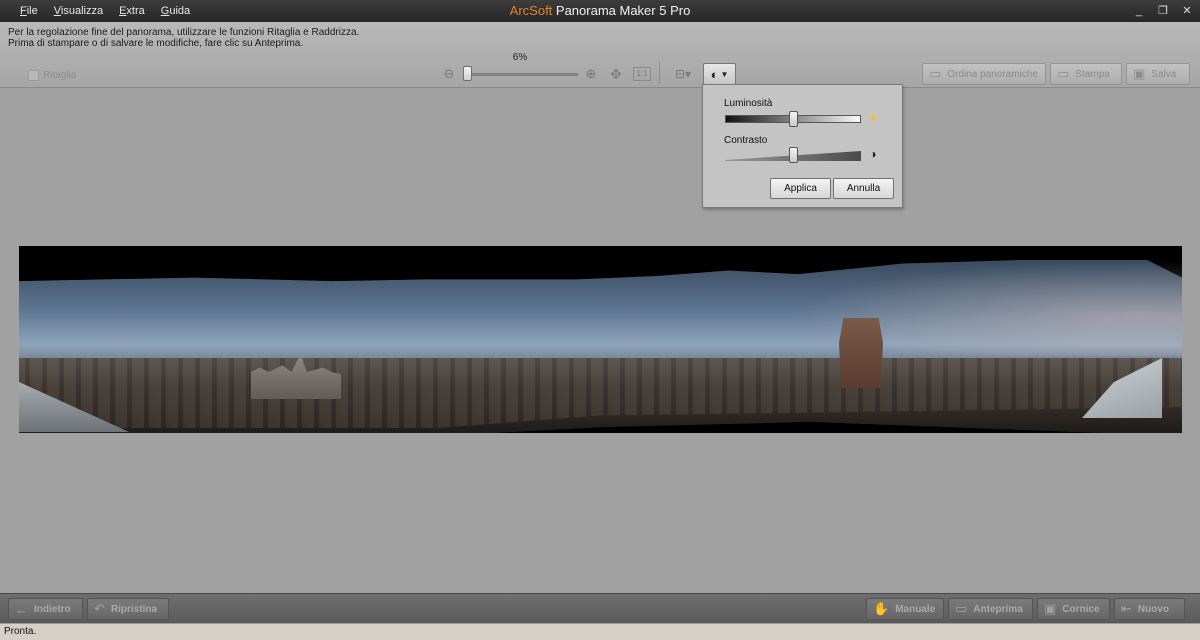  What do you see at coordinates (748, 103) in the screenshot?
I see `brightness-label: Luminosità` at bounding box center [748, 103].